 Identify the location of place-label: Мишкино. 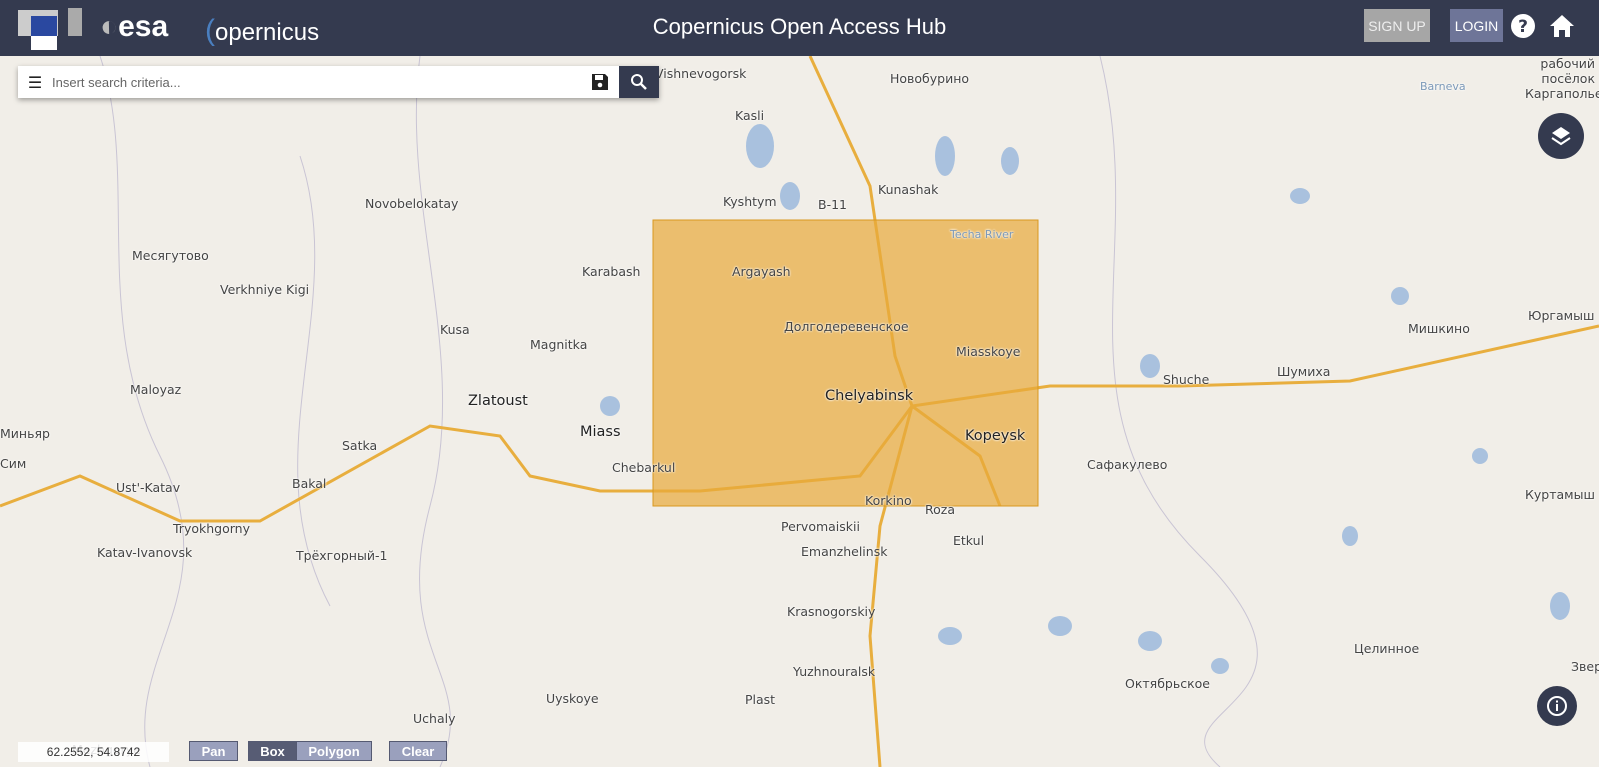
(1439, 328).